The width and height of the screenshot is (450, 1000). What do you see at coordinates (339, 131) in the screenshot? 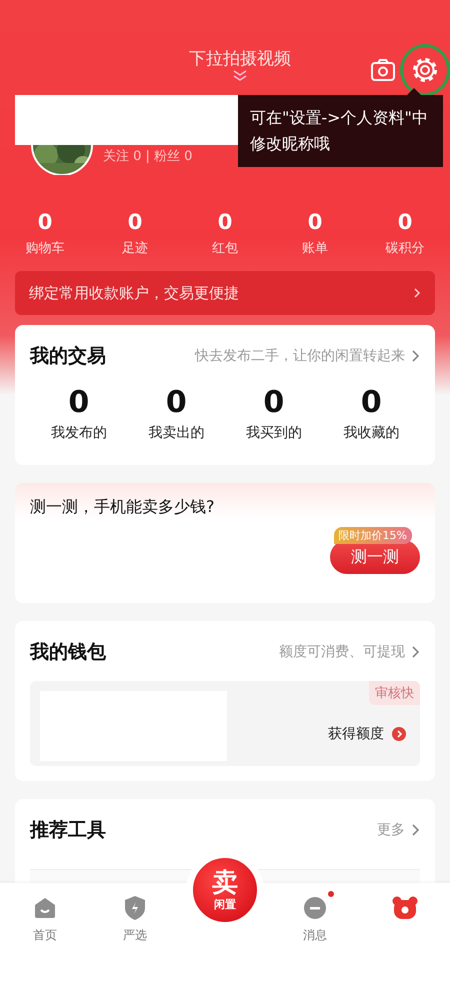
I see `tooltip-text: 可在"设置->个人资料"中修改昵称哦` at bounding box center [339, 131].